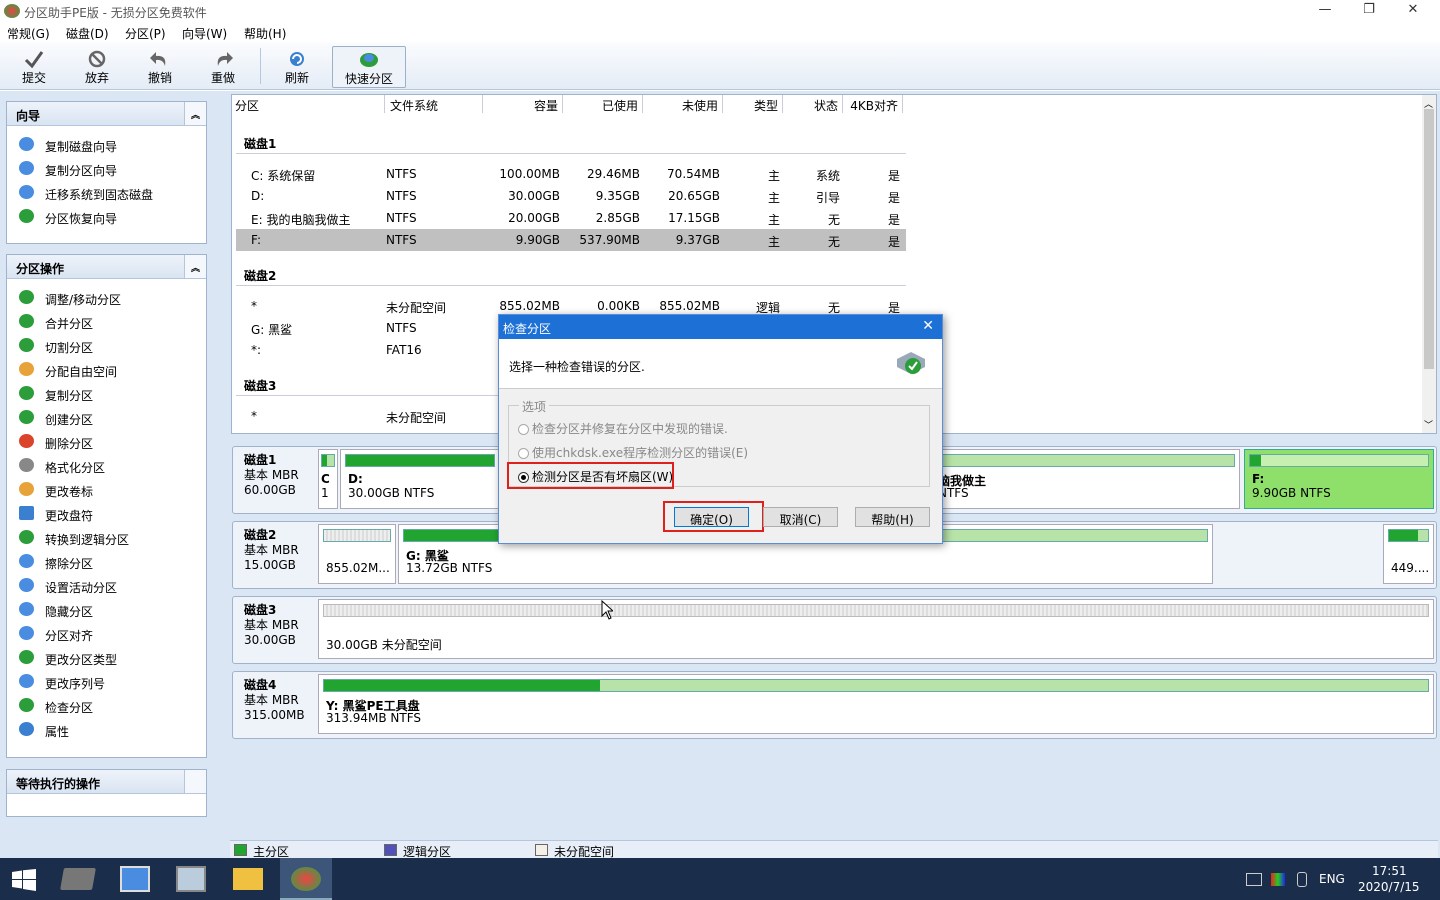  Describe the element at coordinates (223, 67) in the screenshot. I see `redo-button: 重做` at that location.